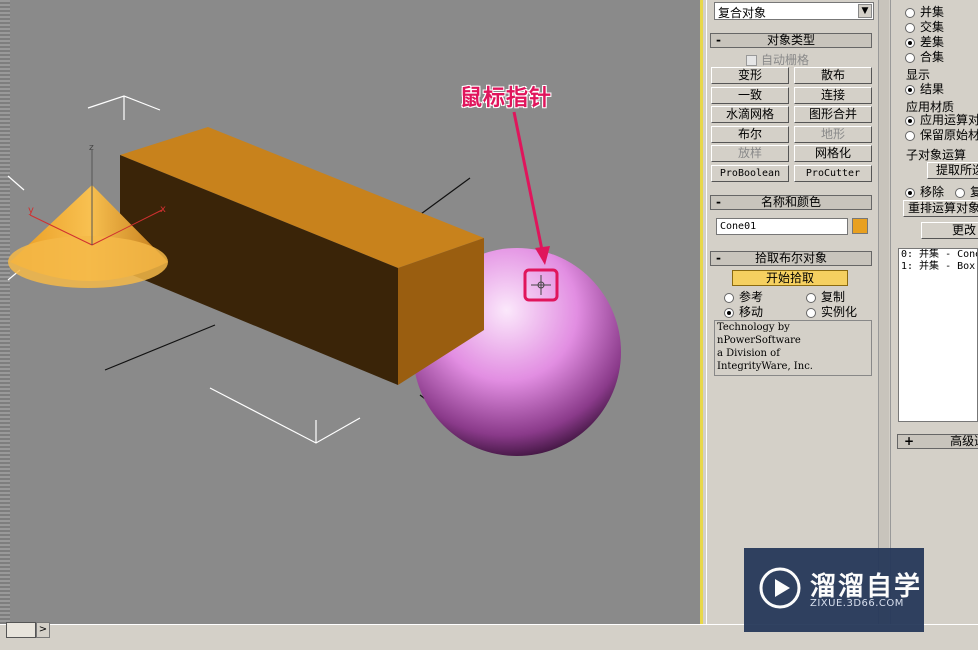  Describe the element at coordinates (506, 98) in the screenshot. I see `annotation-label: 鼠标指针` at that location.